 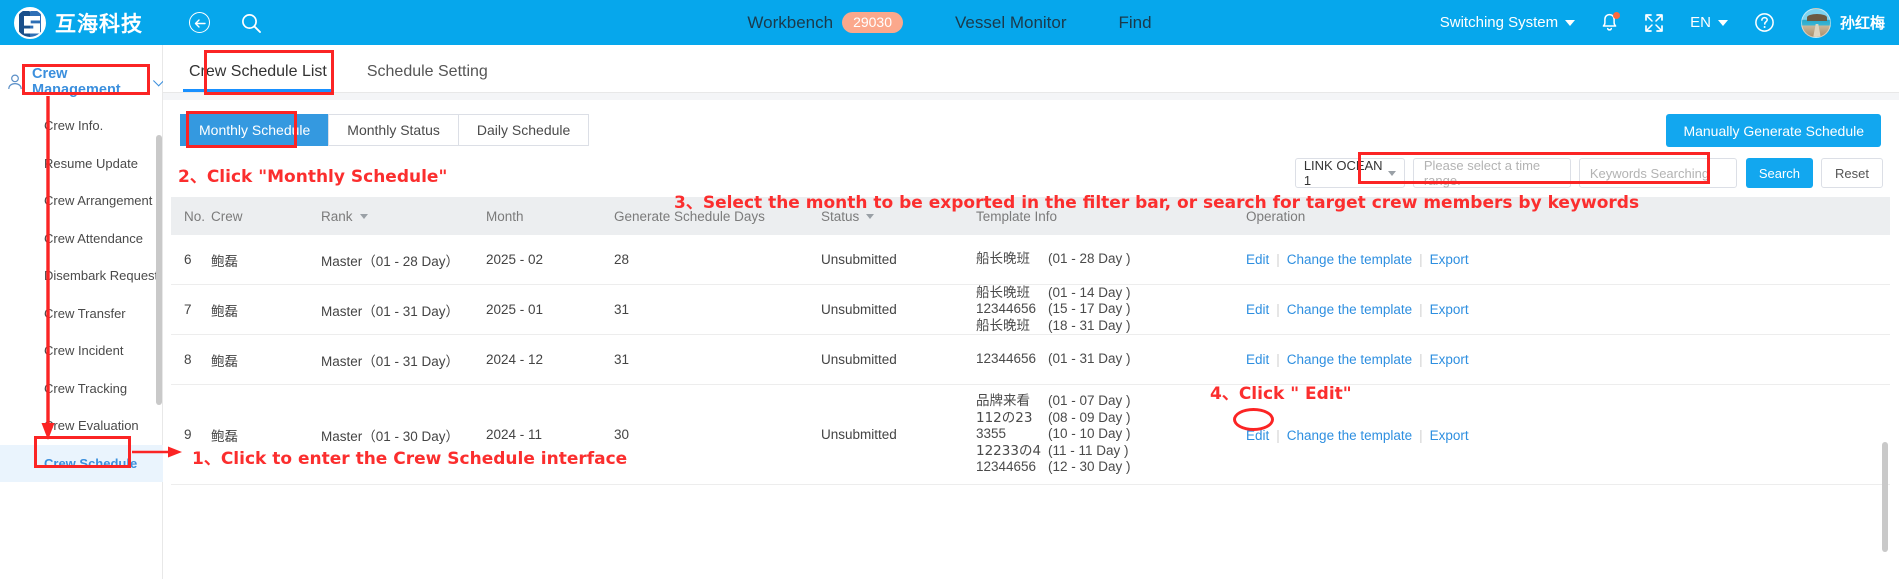 What do you see at coordinates (514, 434) in the screenshot?
I see `cell-month: 2024 - 11` at bounding box center [514, 434].